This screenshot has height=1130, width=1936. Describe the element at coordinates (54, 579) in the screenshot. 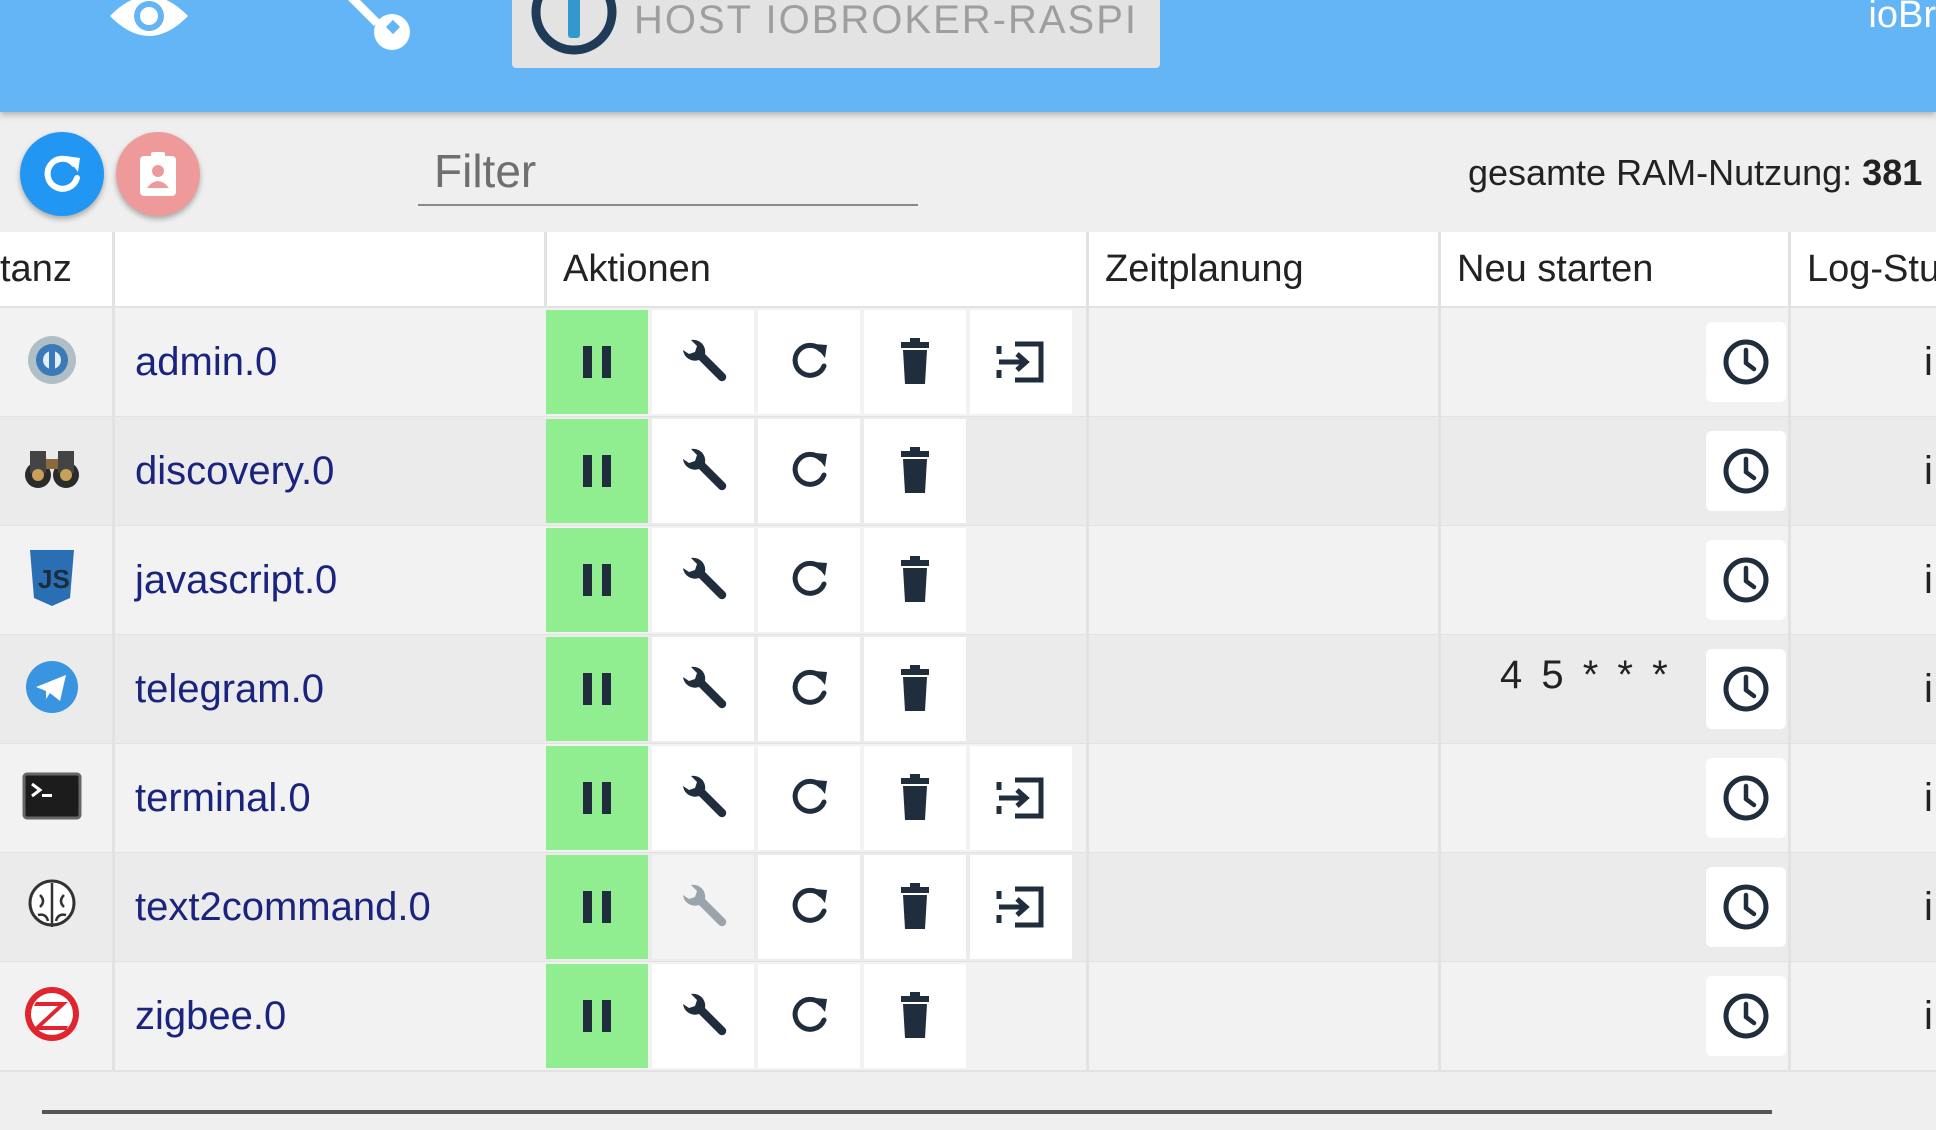

I see `svg-text: JS` at that location.